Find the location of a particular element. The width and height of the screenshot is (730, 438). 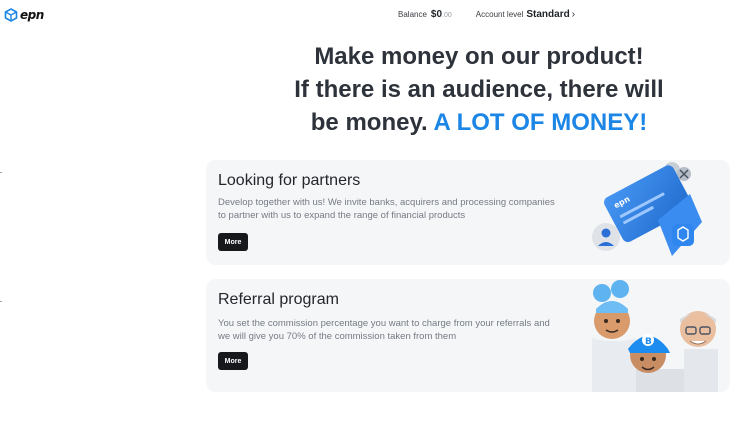

hero-accent-text: A LOT OF MONEY! is located at coordinates (540, 122).